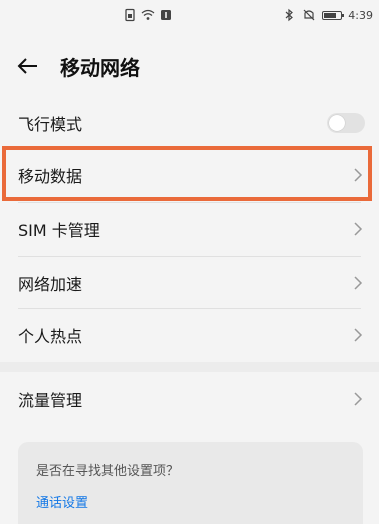 Image resolution: width=379 pixels, height=524 pixels. Describe the element at coordinates (50, 284) in the screenshot. I see `network-acceleration-label: 网络加速` at that location.